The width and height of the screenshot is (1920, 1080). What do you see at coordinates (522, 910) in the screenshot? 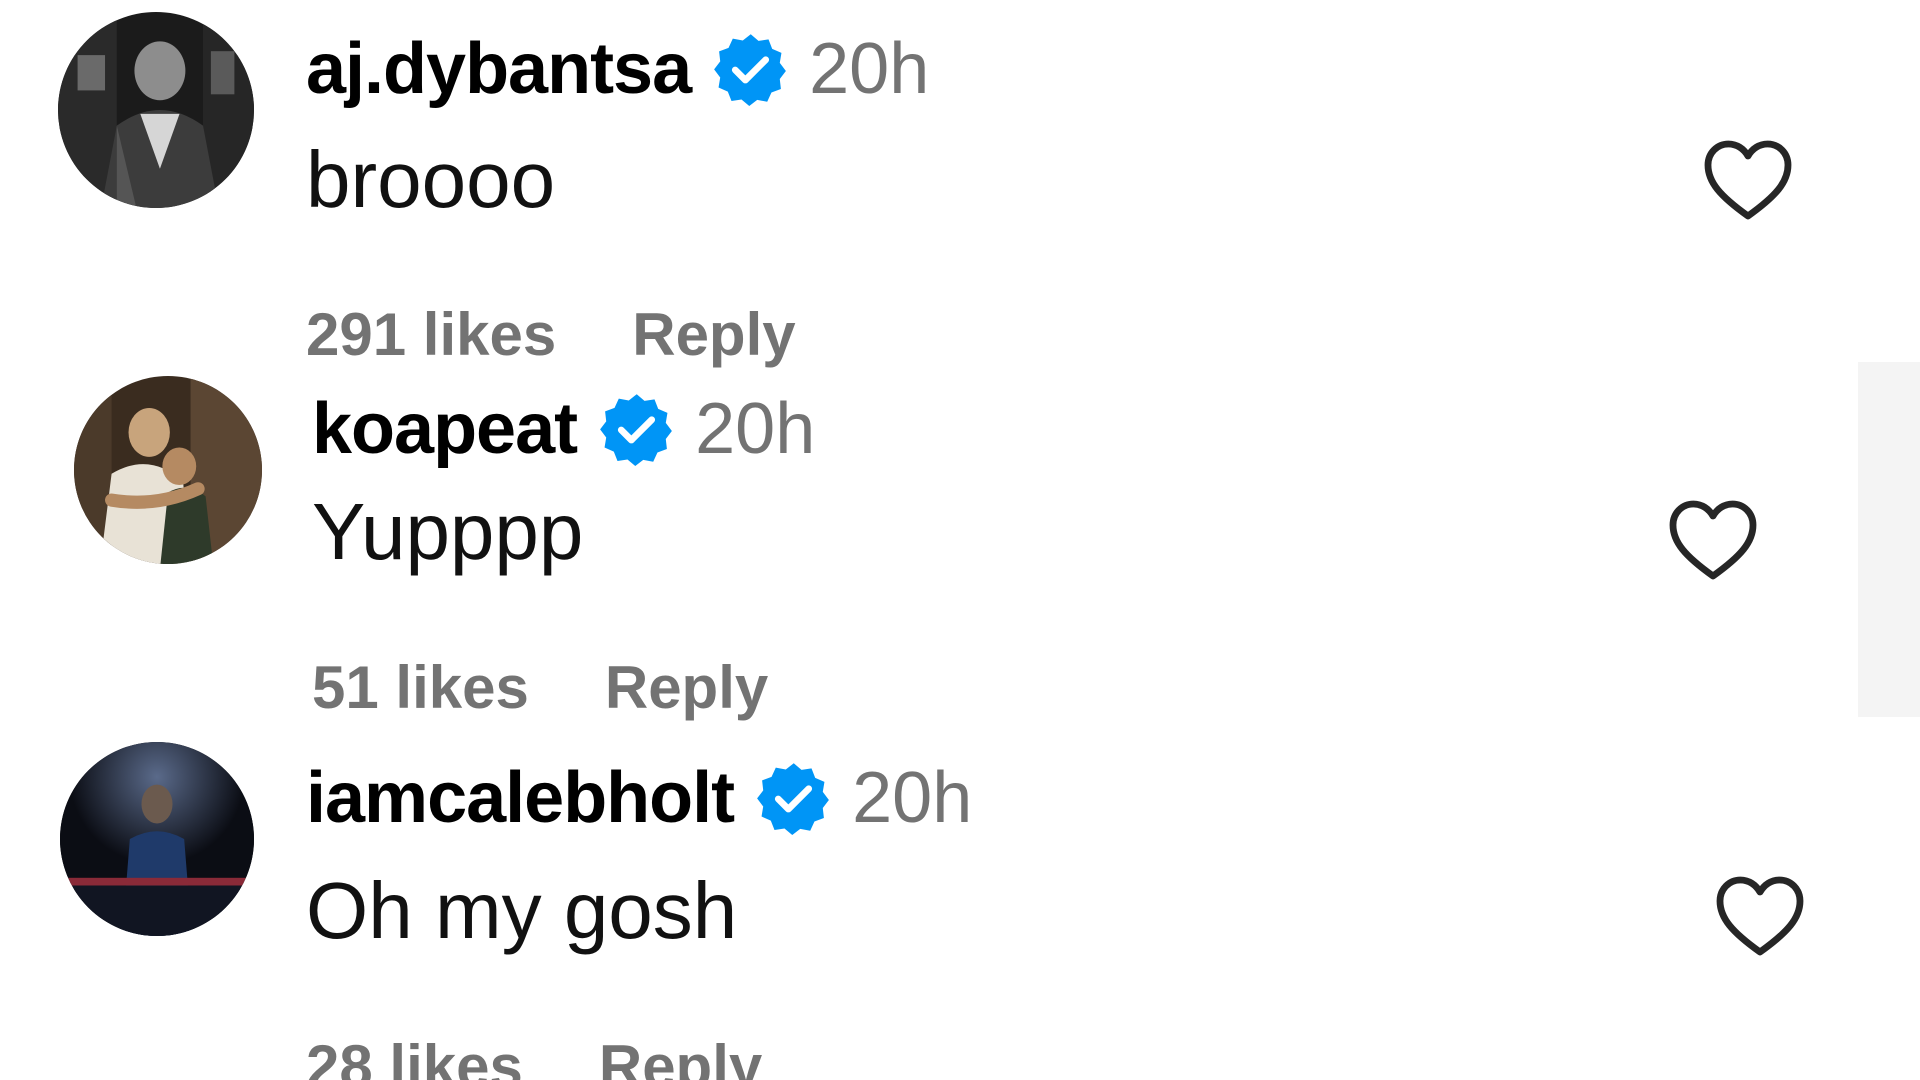
I see `comment-text: Oh my gosh` at bounding box center [522, 910].